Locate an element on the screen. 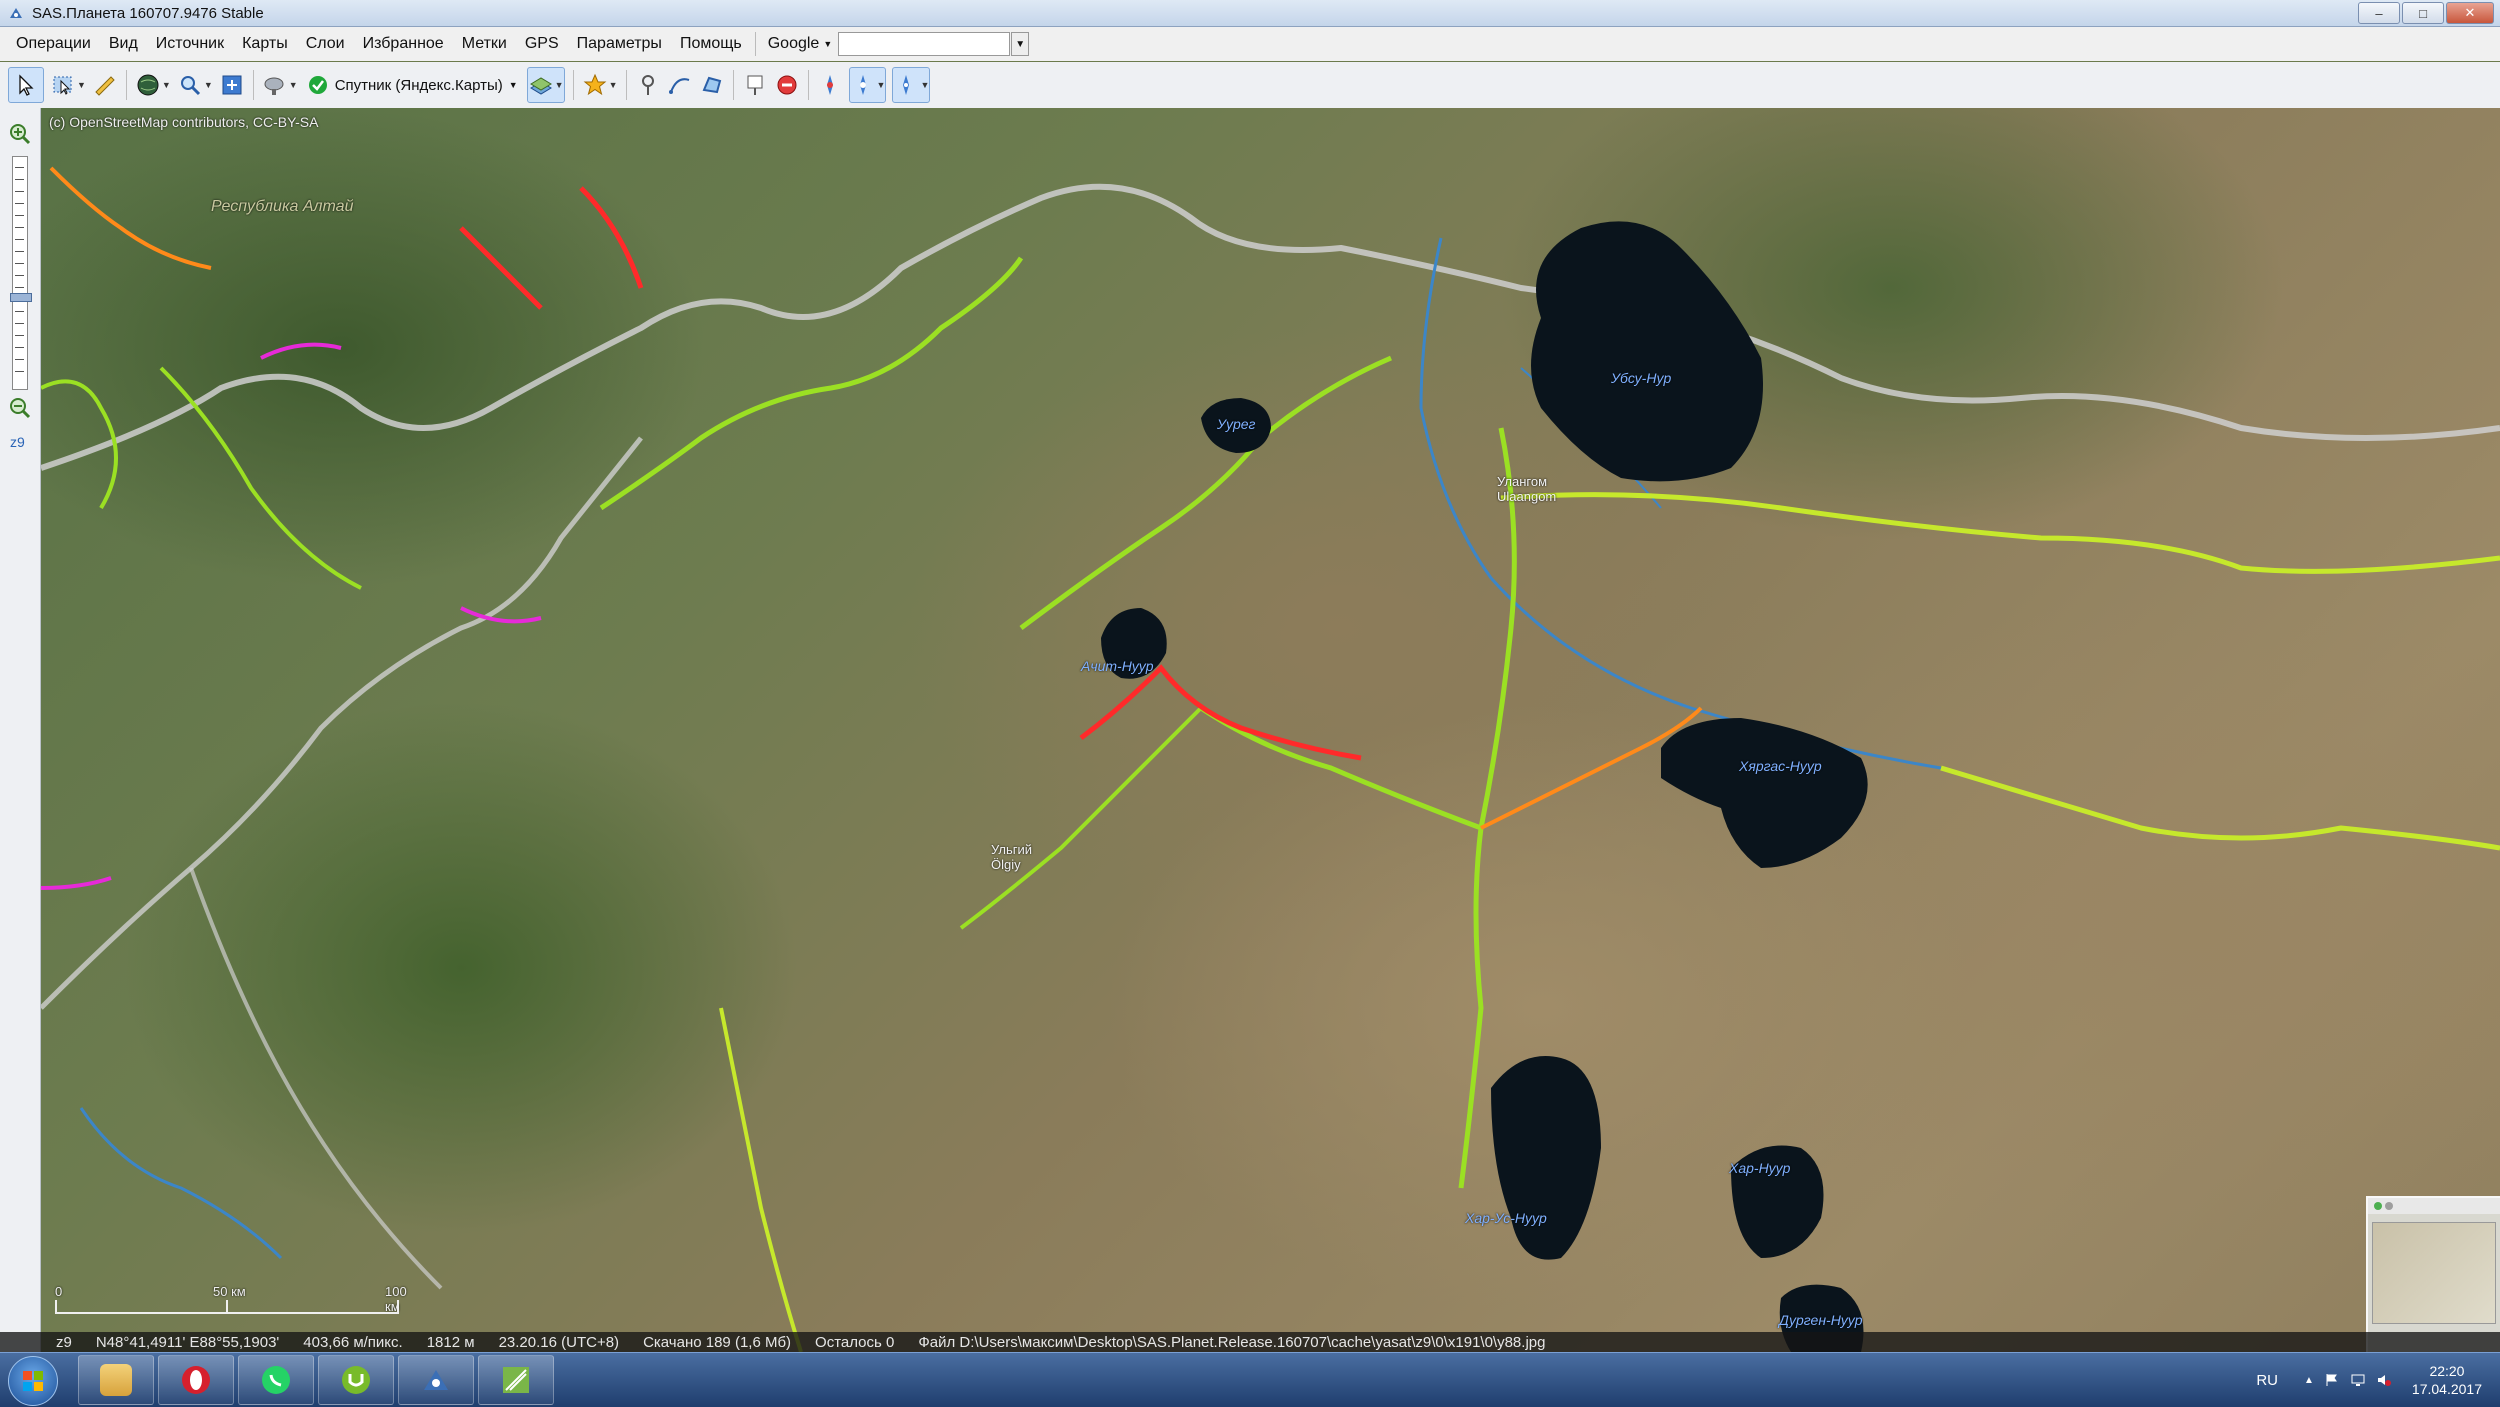 The image size is (2500, 1407). sasplanet-icon is located at coordinates (16, 13).